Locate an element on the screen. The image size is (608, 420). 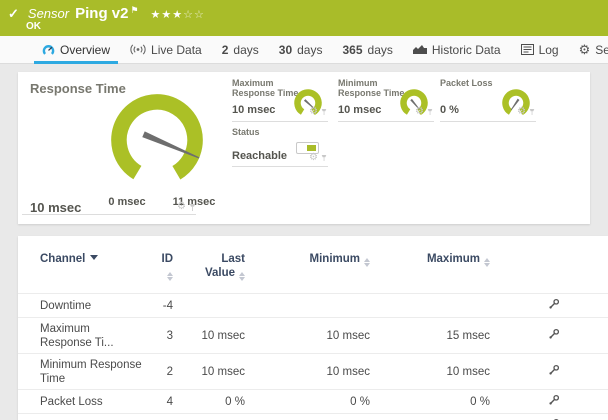
stars-empty: ☆☆ is located at coordinates (194, 15).